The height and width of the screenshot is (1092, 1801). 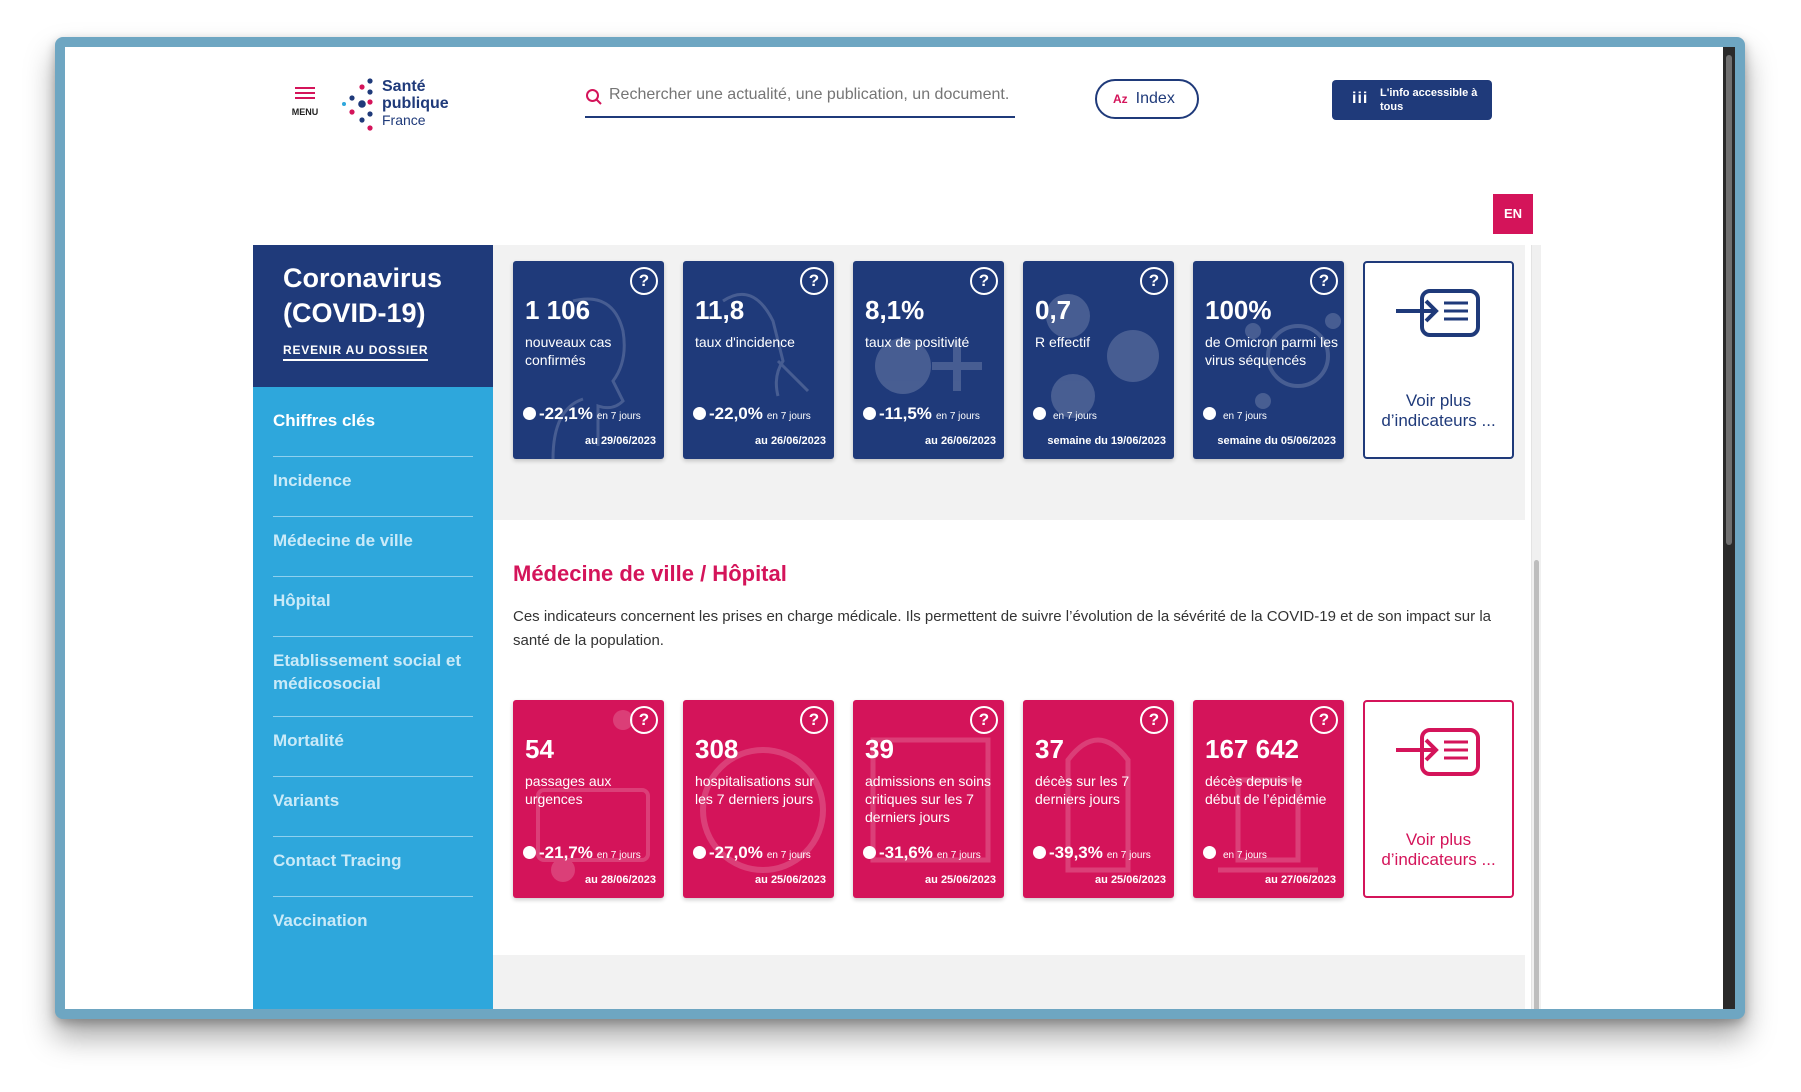 What do you see at coordinates (305, 104) in the screenshot?
I see `menu-button: MENU` at bounding box center [305, 104].